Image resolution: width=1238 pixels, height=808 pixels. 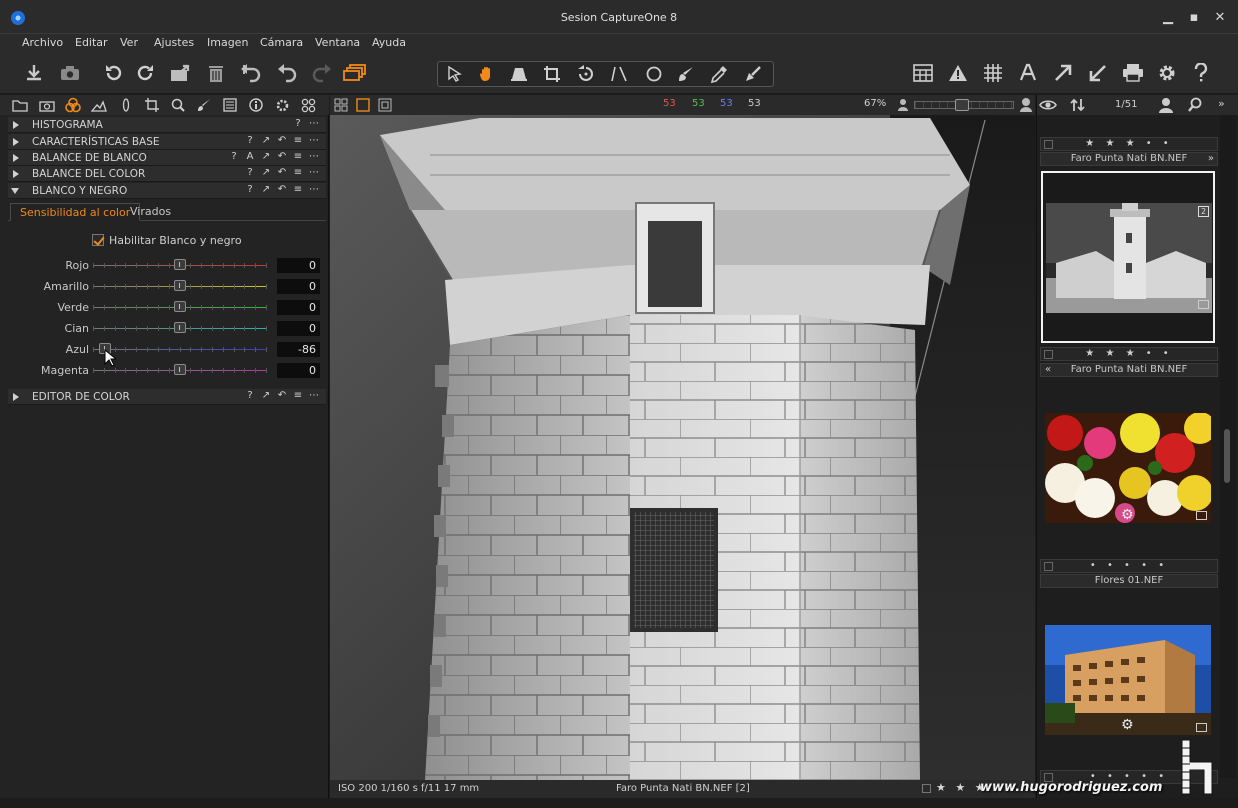 What do you see at coordinates (73, 105) in the screenshot?
I see `color-tab-icon` at bounding box center [73, 105].